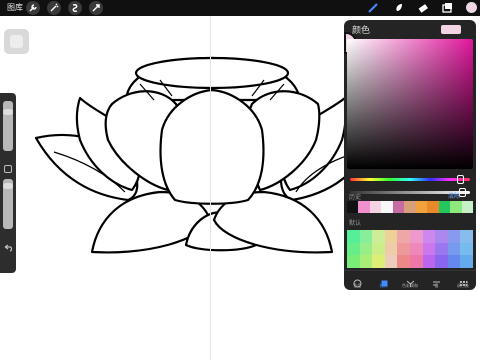 The height and width of the screenshot is (360, 480). I want to click on selection-icon, so click(75, 8).